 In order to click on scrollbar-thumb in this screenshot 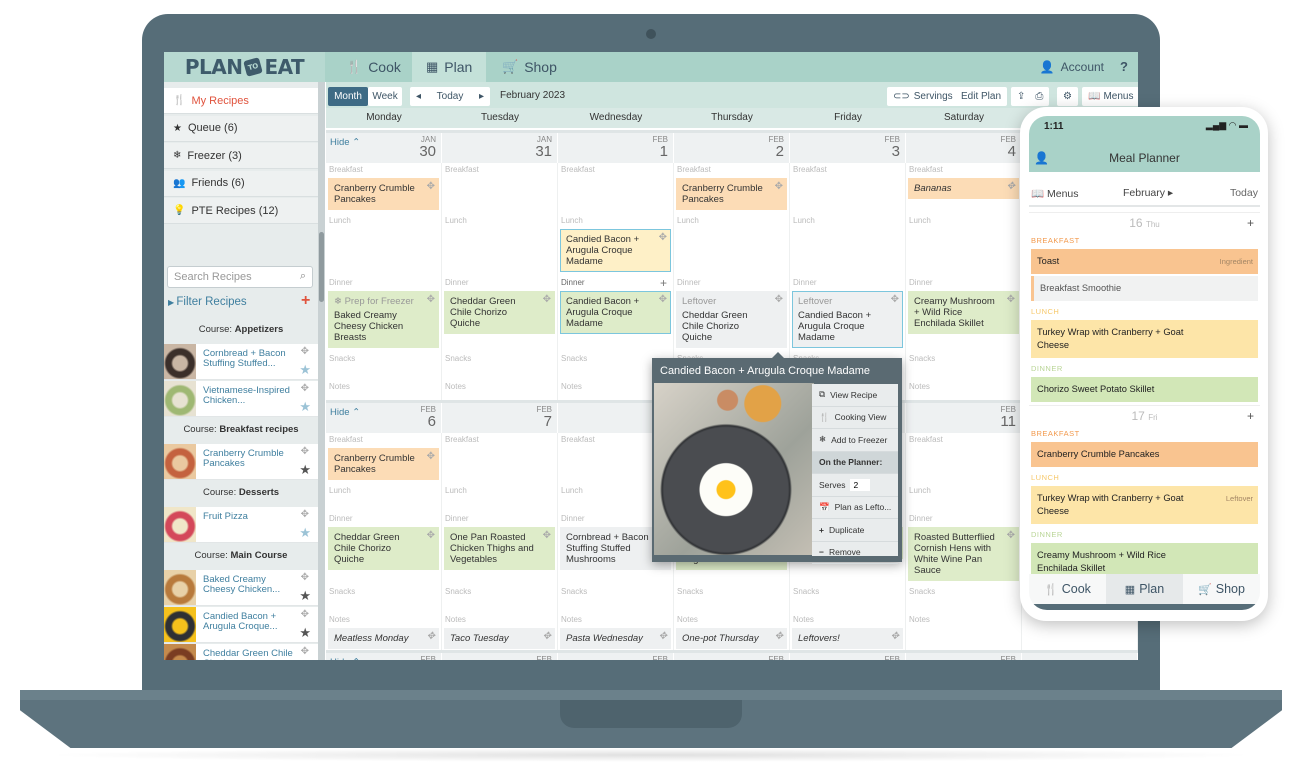, I will do `click(321, 267)`.